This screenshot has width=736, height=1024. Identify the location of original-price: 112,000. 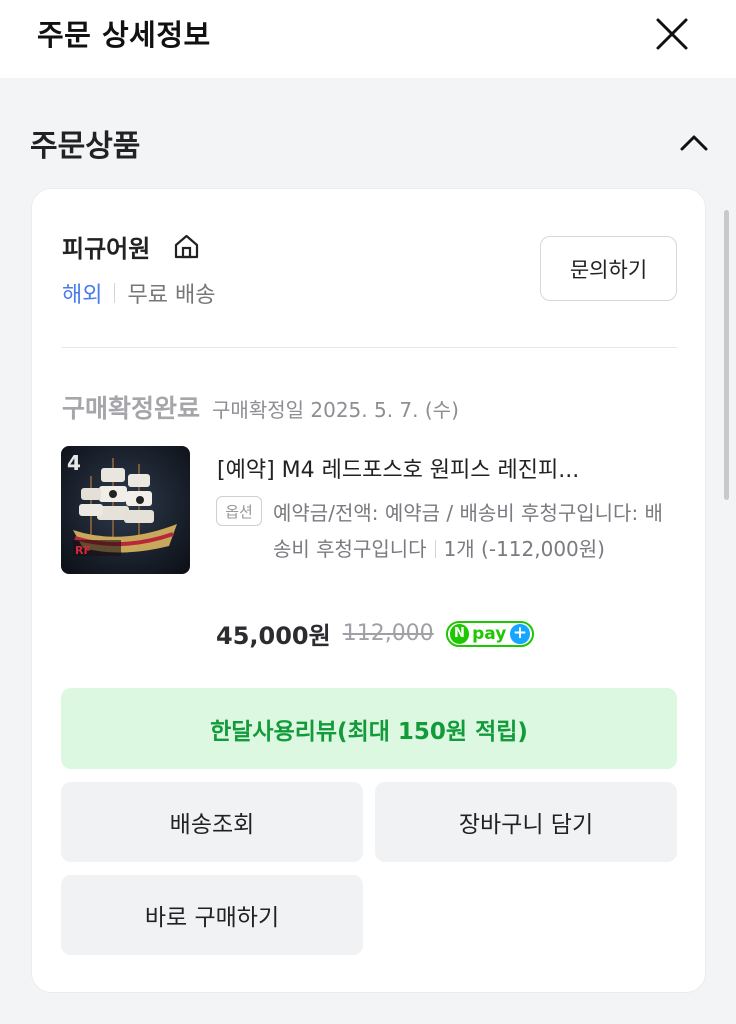
(388, 633).